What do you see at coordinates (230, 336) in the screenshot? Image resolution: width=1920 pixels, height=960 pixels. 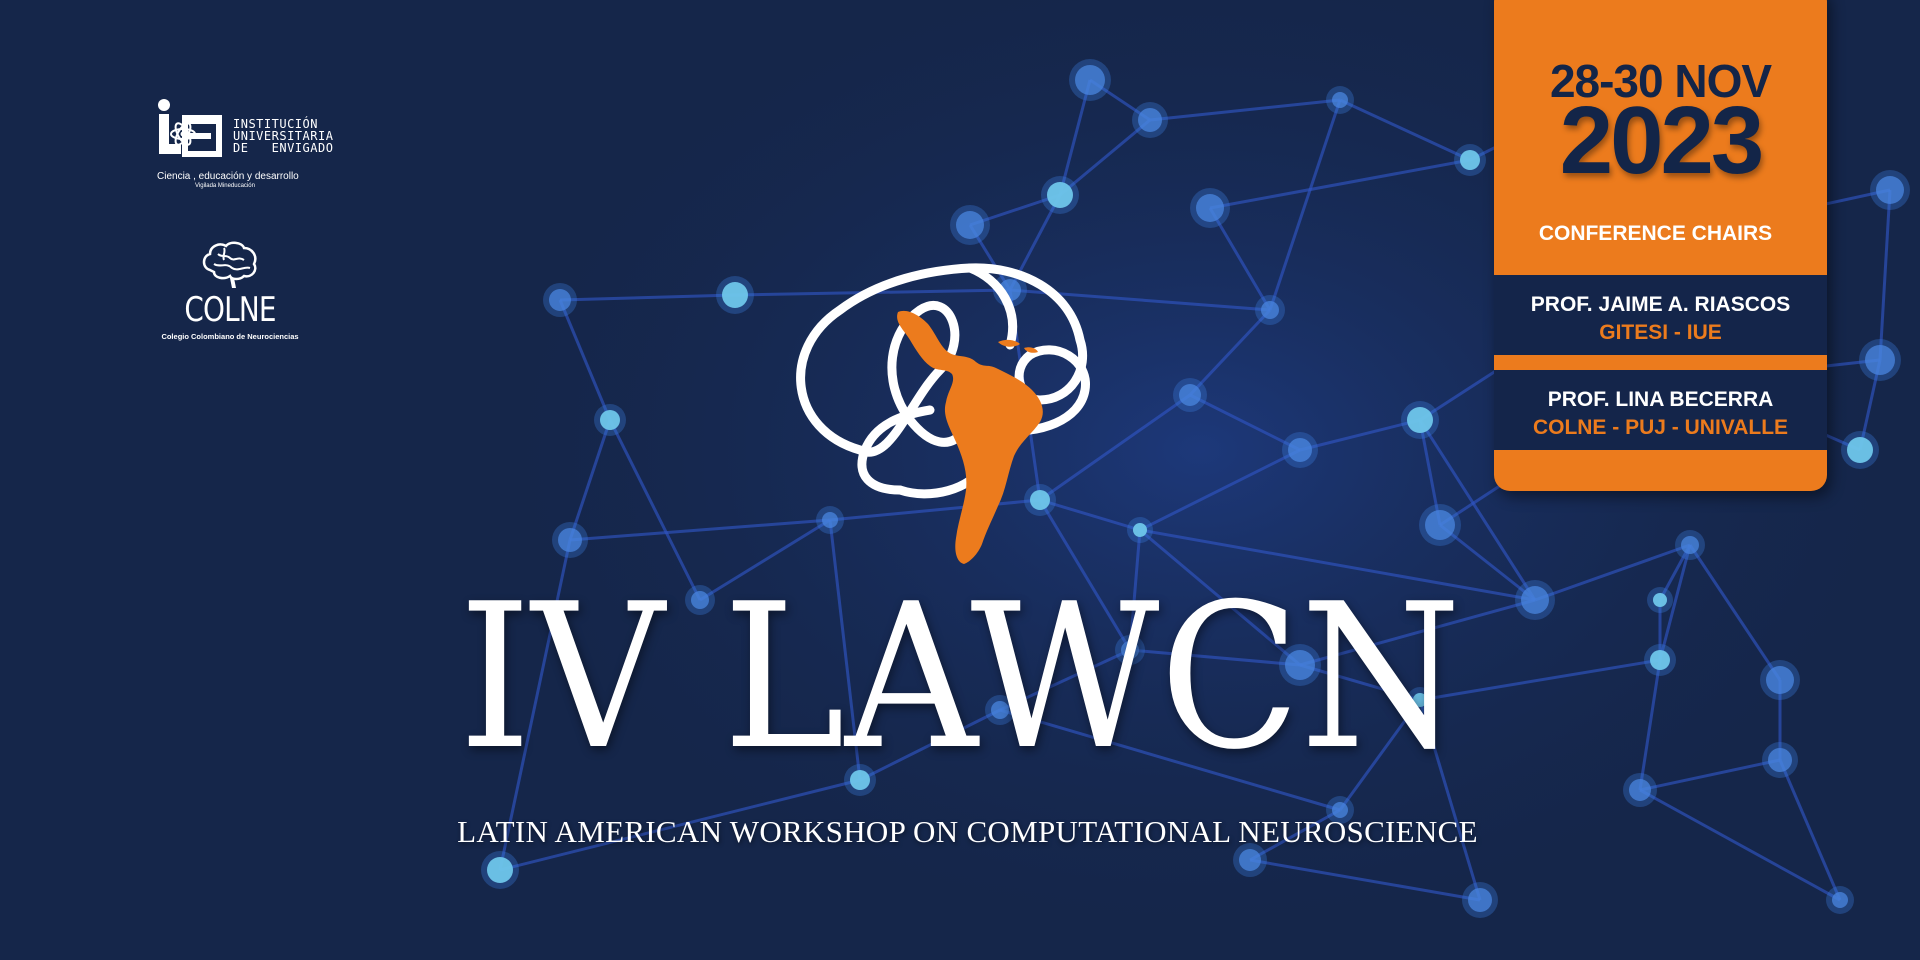 I see `colne-subline: Colegio Colombiano de Neurociencias` at bounding box center [230, 336].